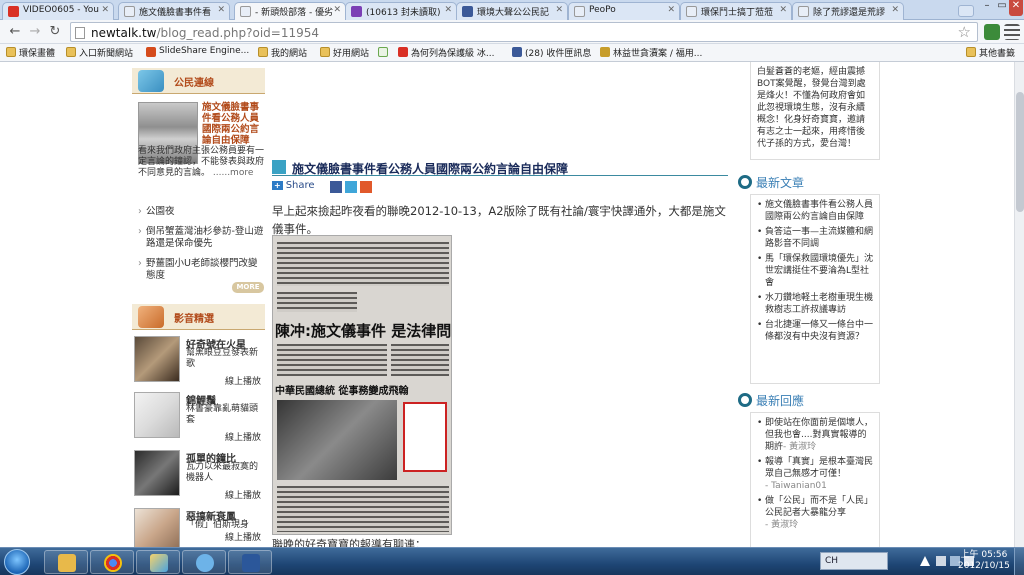 The height and width of the screenshot is (575, 1024). Describe the element at coordinates (106, 54) in the screenshot. I see `bookmark-label: 入口新聞網站` at that location.